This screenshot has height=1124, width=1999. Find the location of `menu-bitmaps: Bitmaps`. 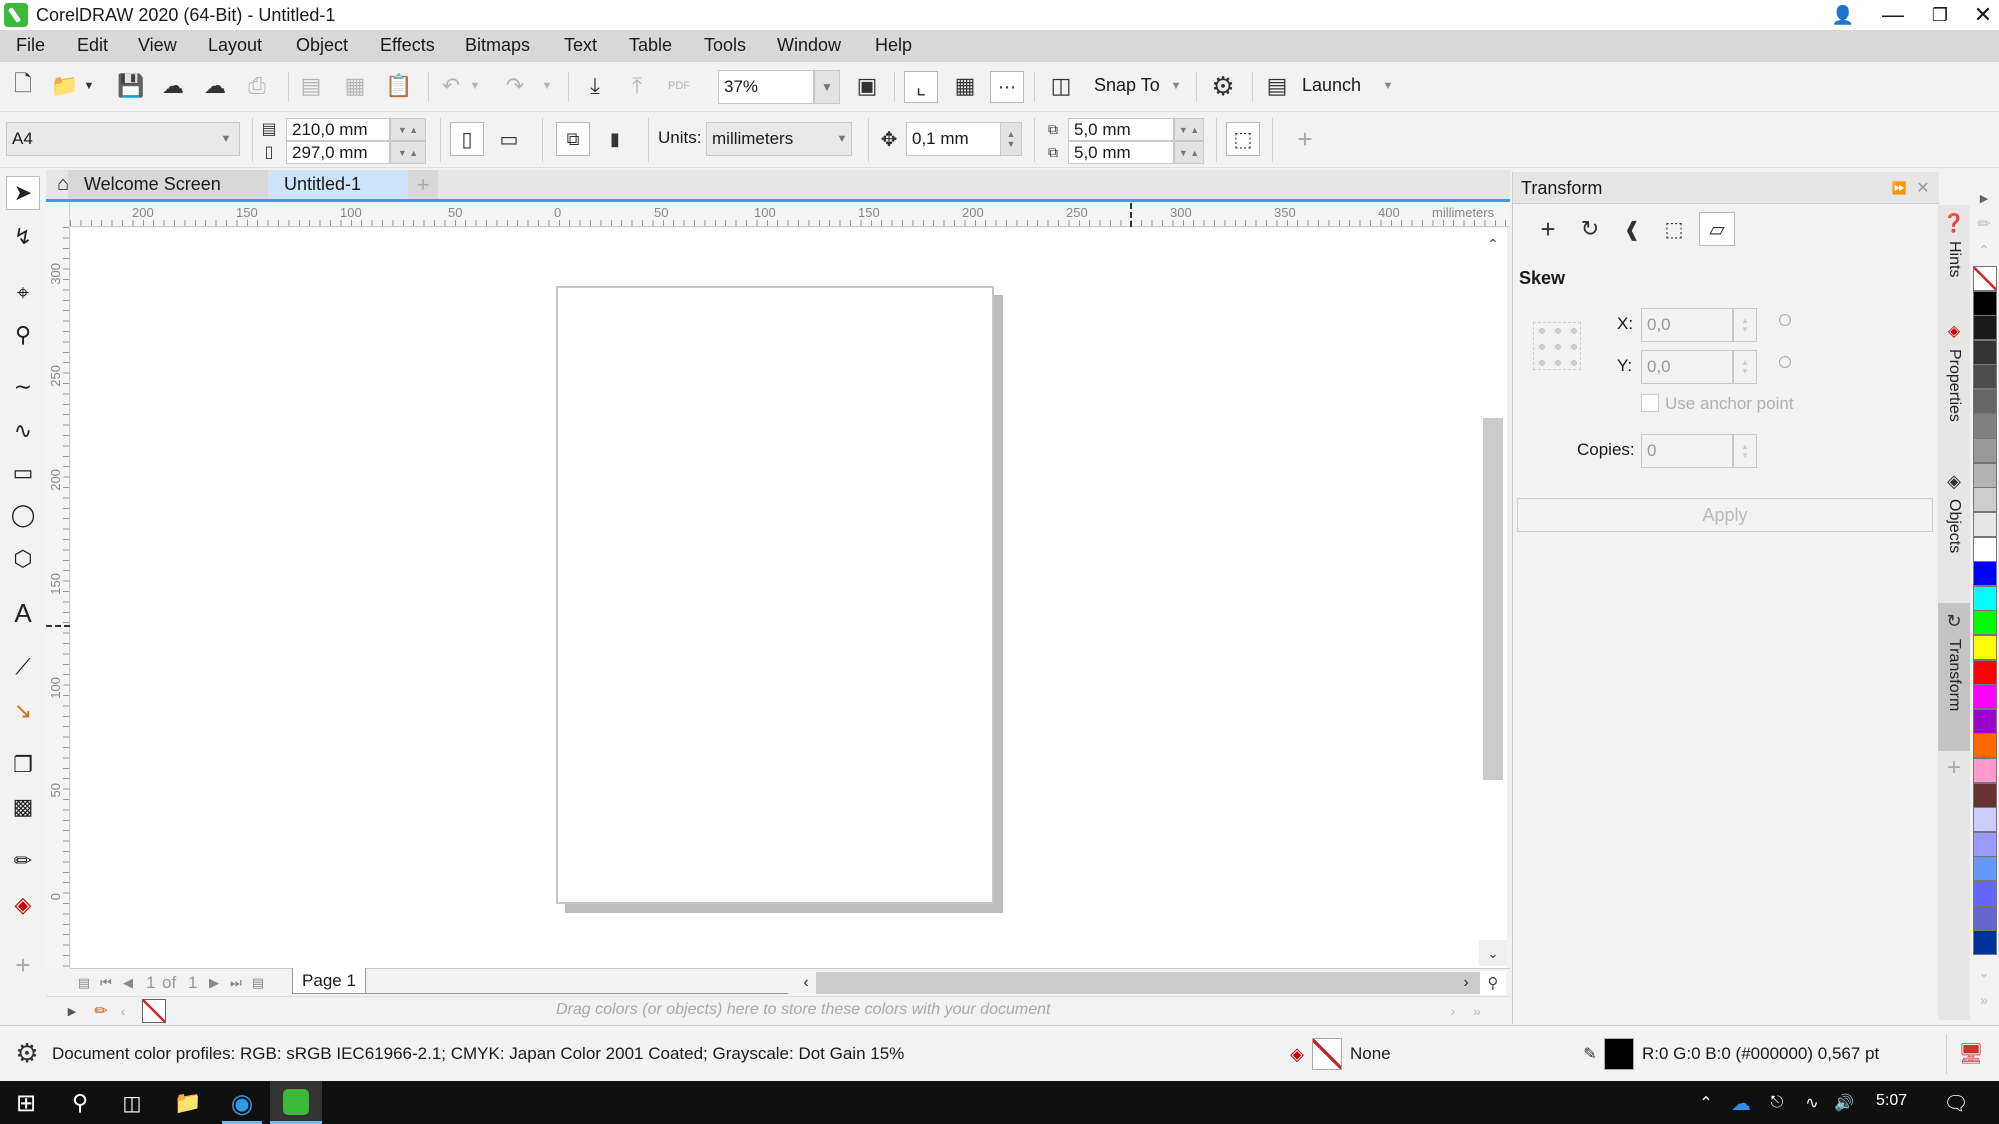

menu-bitmaps: Bitmaps is located at coordinates (497, 45).